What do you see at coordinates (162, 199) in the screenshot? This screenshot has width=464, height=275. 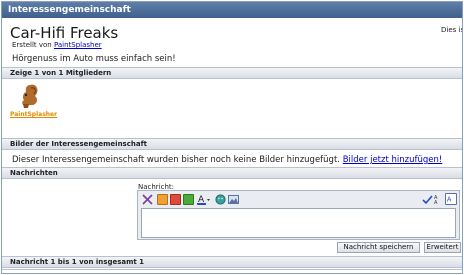 I see `orange-bullet-icon` at bounding box center [162, 199].